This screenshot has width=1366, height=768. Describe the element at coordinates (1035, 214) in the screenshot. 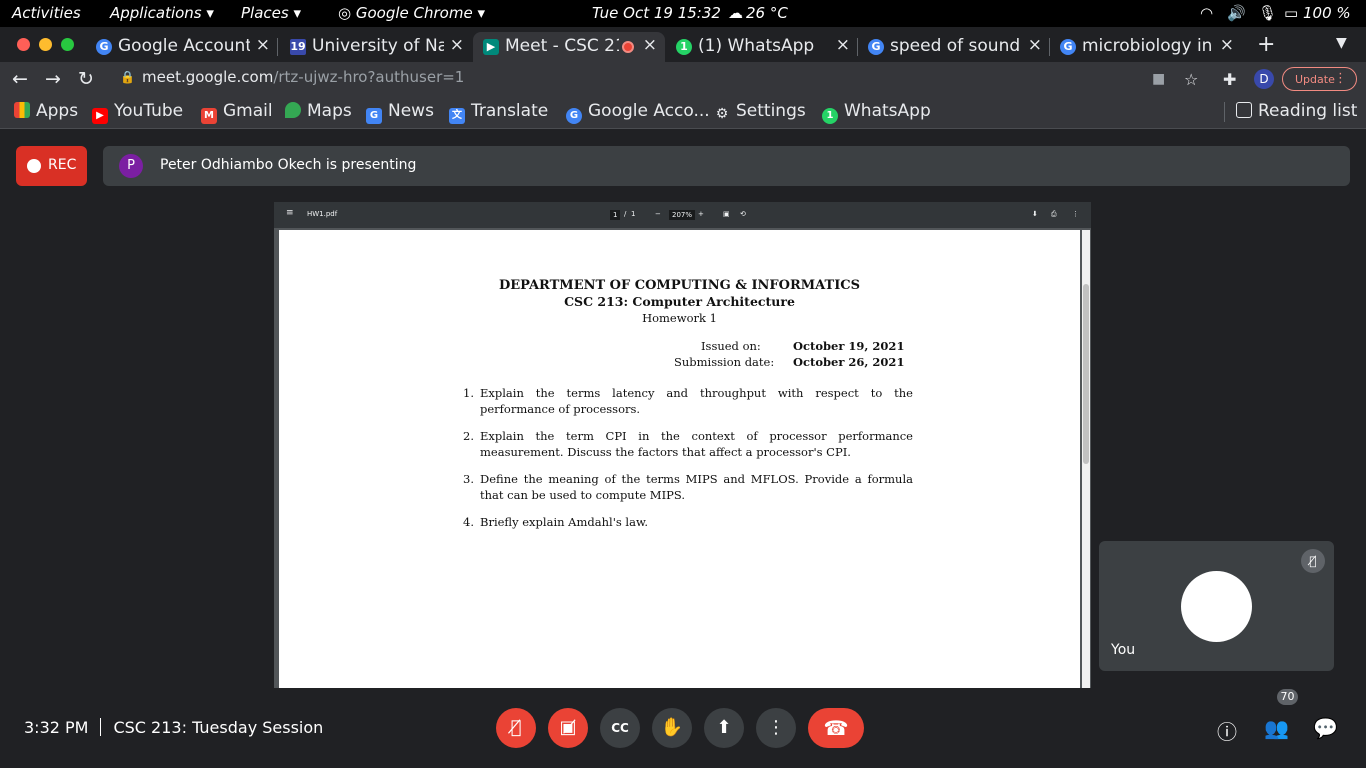

I see `download-icon: ⬇` at that location.